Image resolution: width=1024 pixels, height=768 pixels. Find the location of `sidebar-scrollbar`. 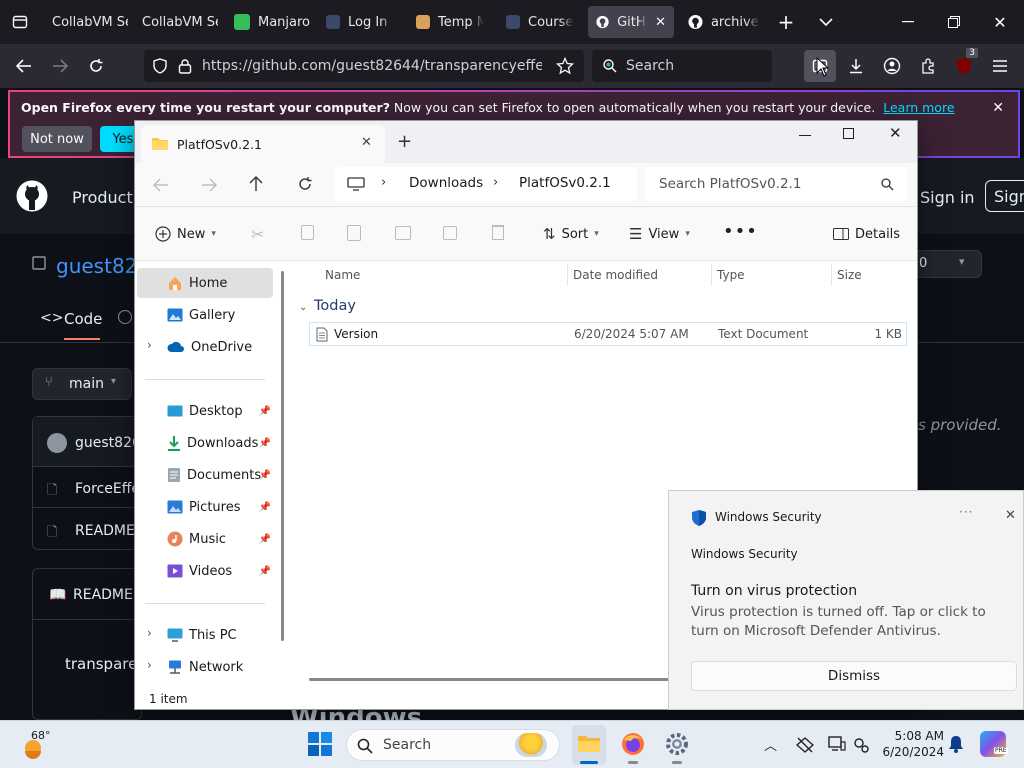

sidebar-scrollbar is located at coordinates (282, 456).